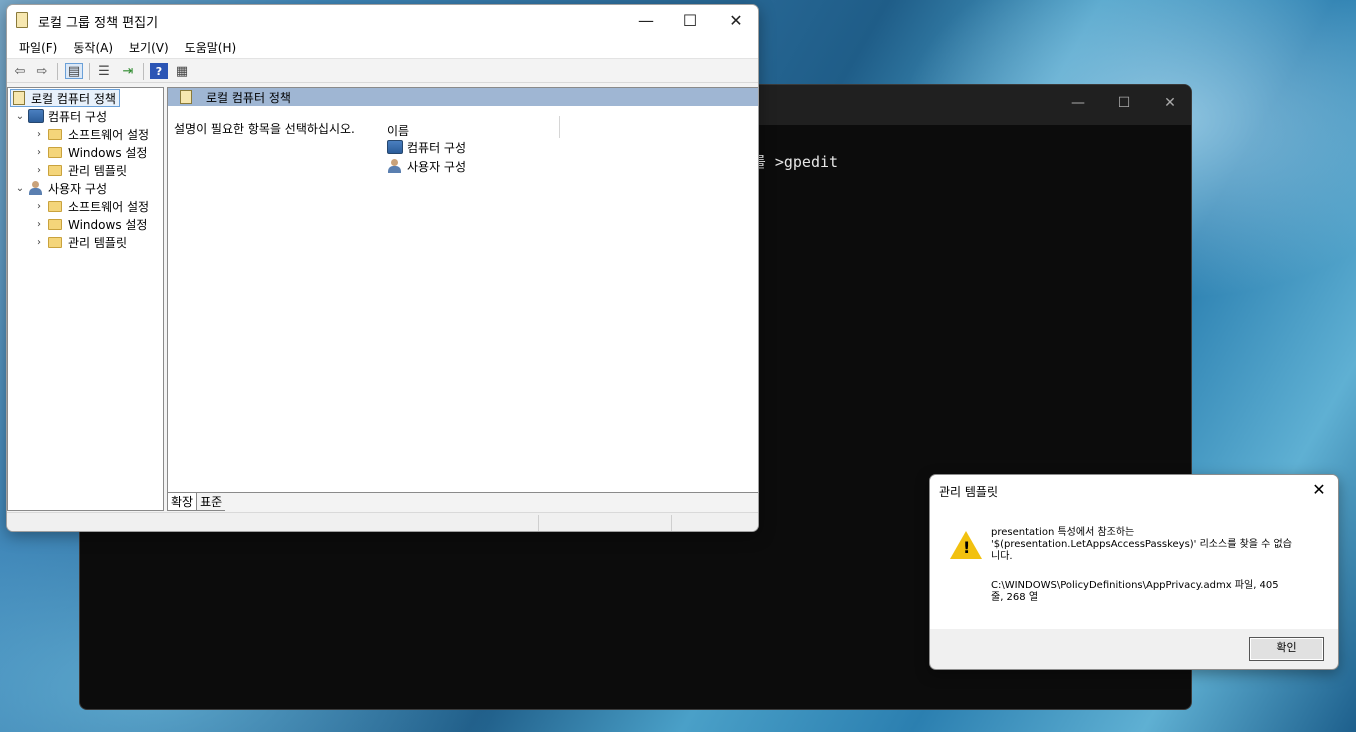  I want to click on tab-standard: 표준, so click(211, 502).